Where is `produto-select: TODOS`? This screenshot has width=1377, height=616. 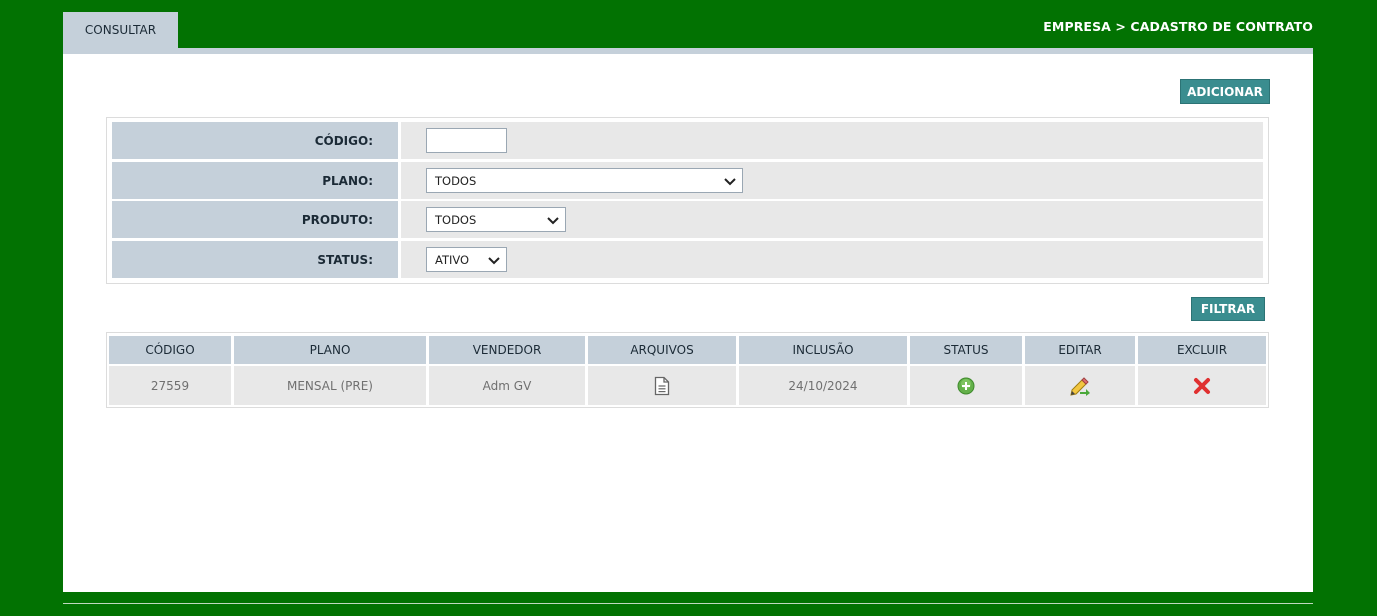 produto-select: TODOS is located at coordinates (496, 219).